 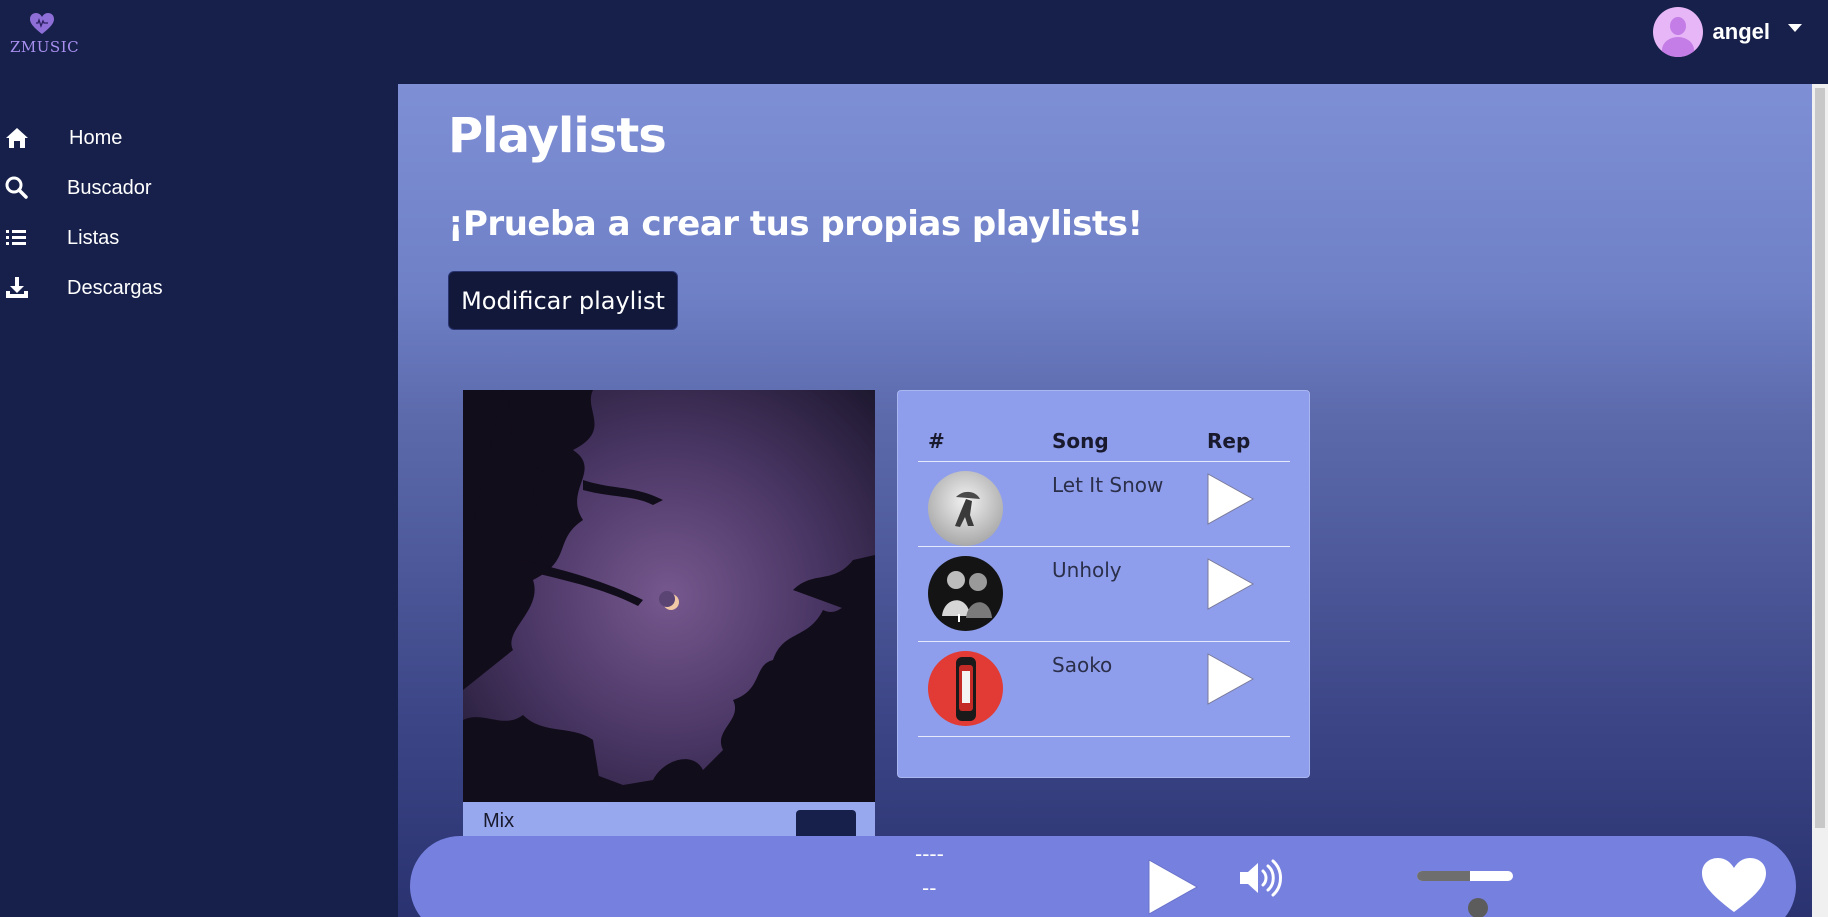 What do you see at coordinates (93, 237) in the screenshot?
I see `sidebar-item-label: Listas` at bounding box center [93, 237].